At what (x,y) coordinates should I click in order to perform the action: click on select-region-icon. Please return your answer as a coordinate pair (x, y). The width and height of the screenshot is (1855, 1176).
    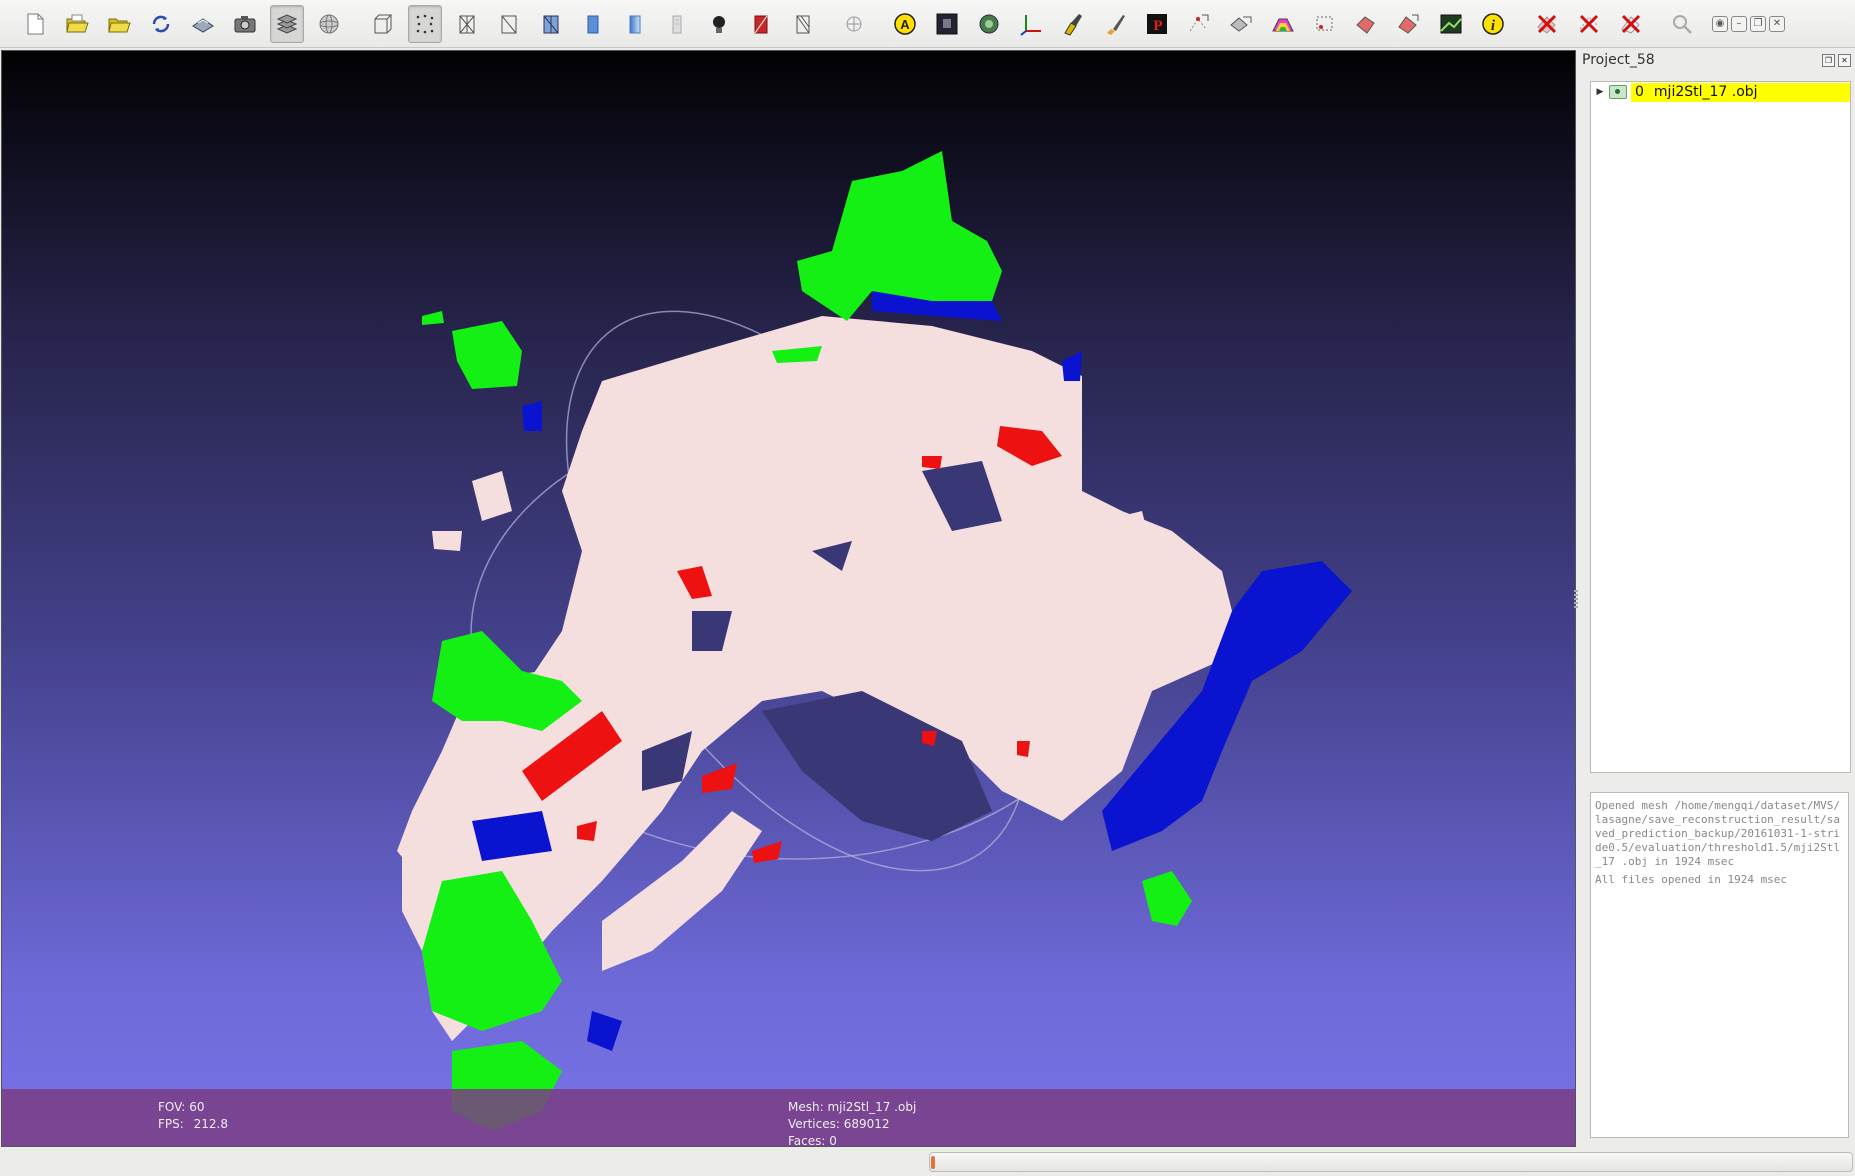
    Looking at the image, I should click on (989, 23).